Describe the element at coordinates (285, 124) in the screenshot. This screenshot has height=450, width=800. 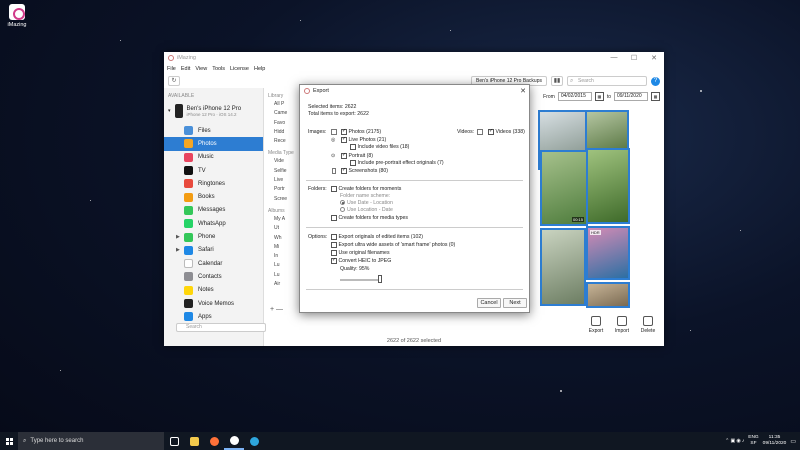
I see `library-item: Favo` at that location.